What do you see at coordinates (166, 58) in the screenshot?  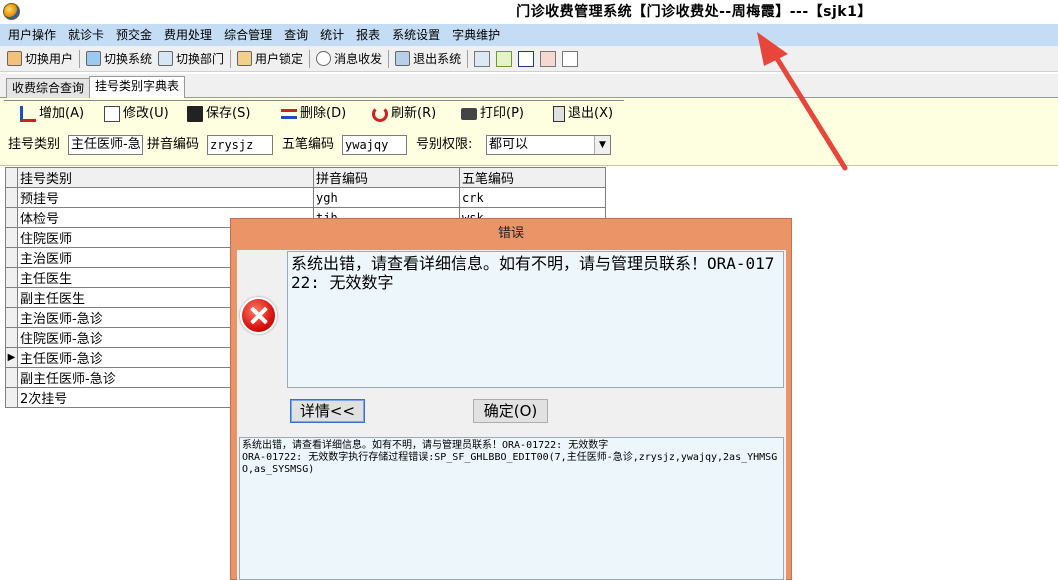 I see `building-icon` at bounding box center [166, 58].